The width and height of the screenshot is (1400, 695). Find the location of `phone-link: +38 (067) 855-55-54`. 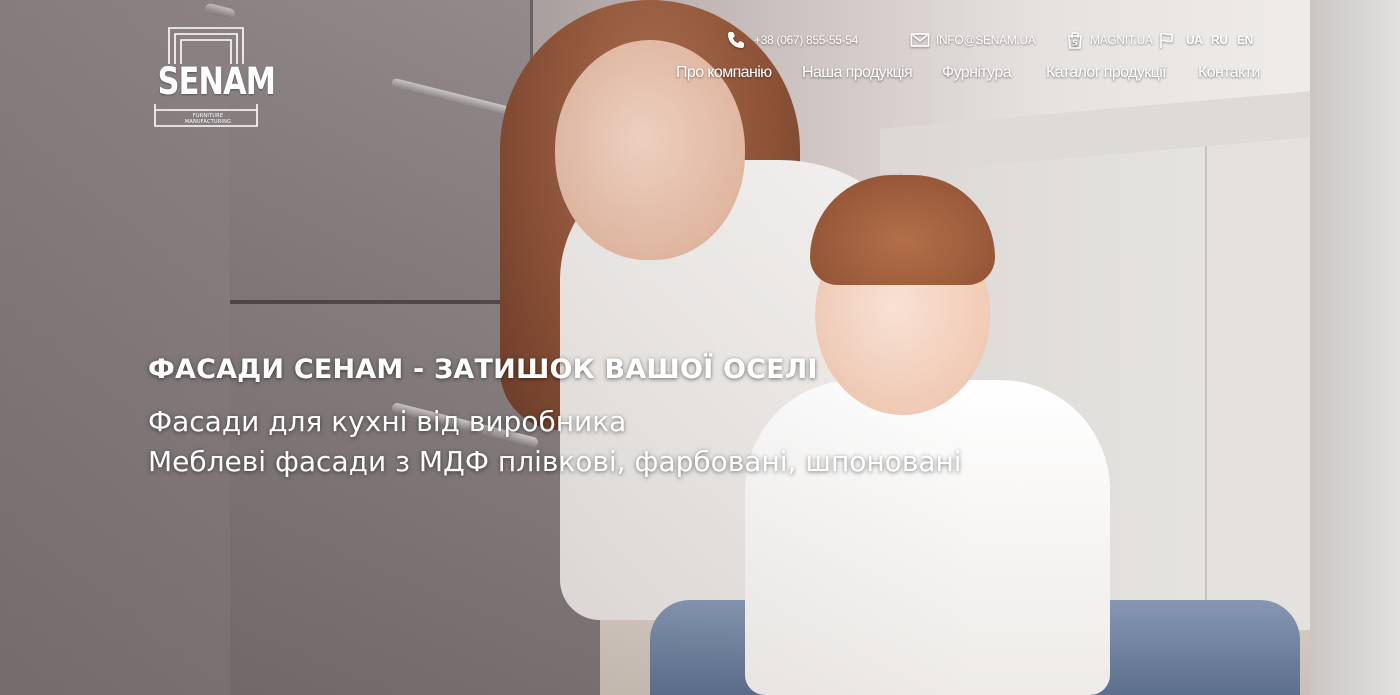

phone-link: +38 (067) 855-55-54 is located at coordinates (792, 40).